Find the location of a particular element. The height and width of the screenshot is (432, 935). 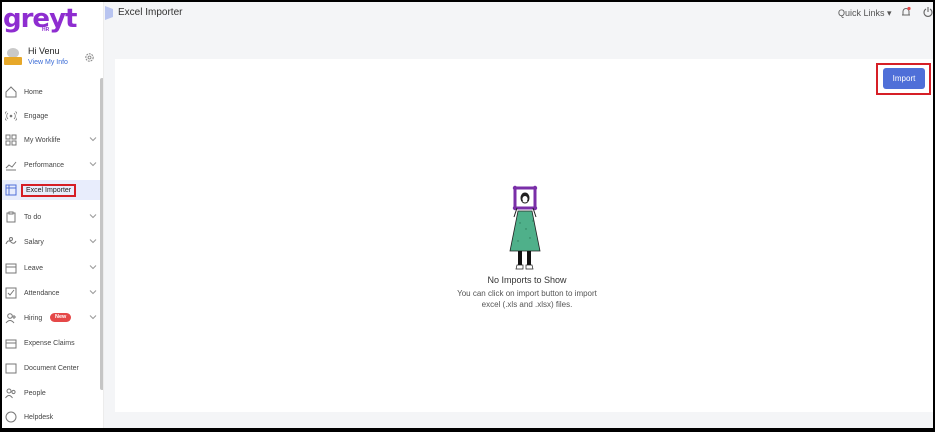

empty-state-line-1: You can click on import button to import is located at coordinates (527, 293).